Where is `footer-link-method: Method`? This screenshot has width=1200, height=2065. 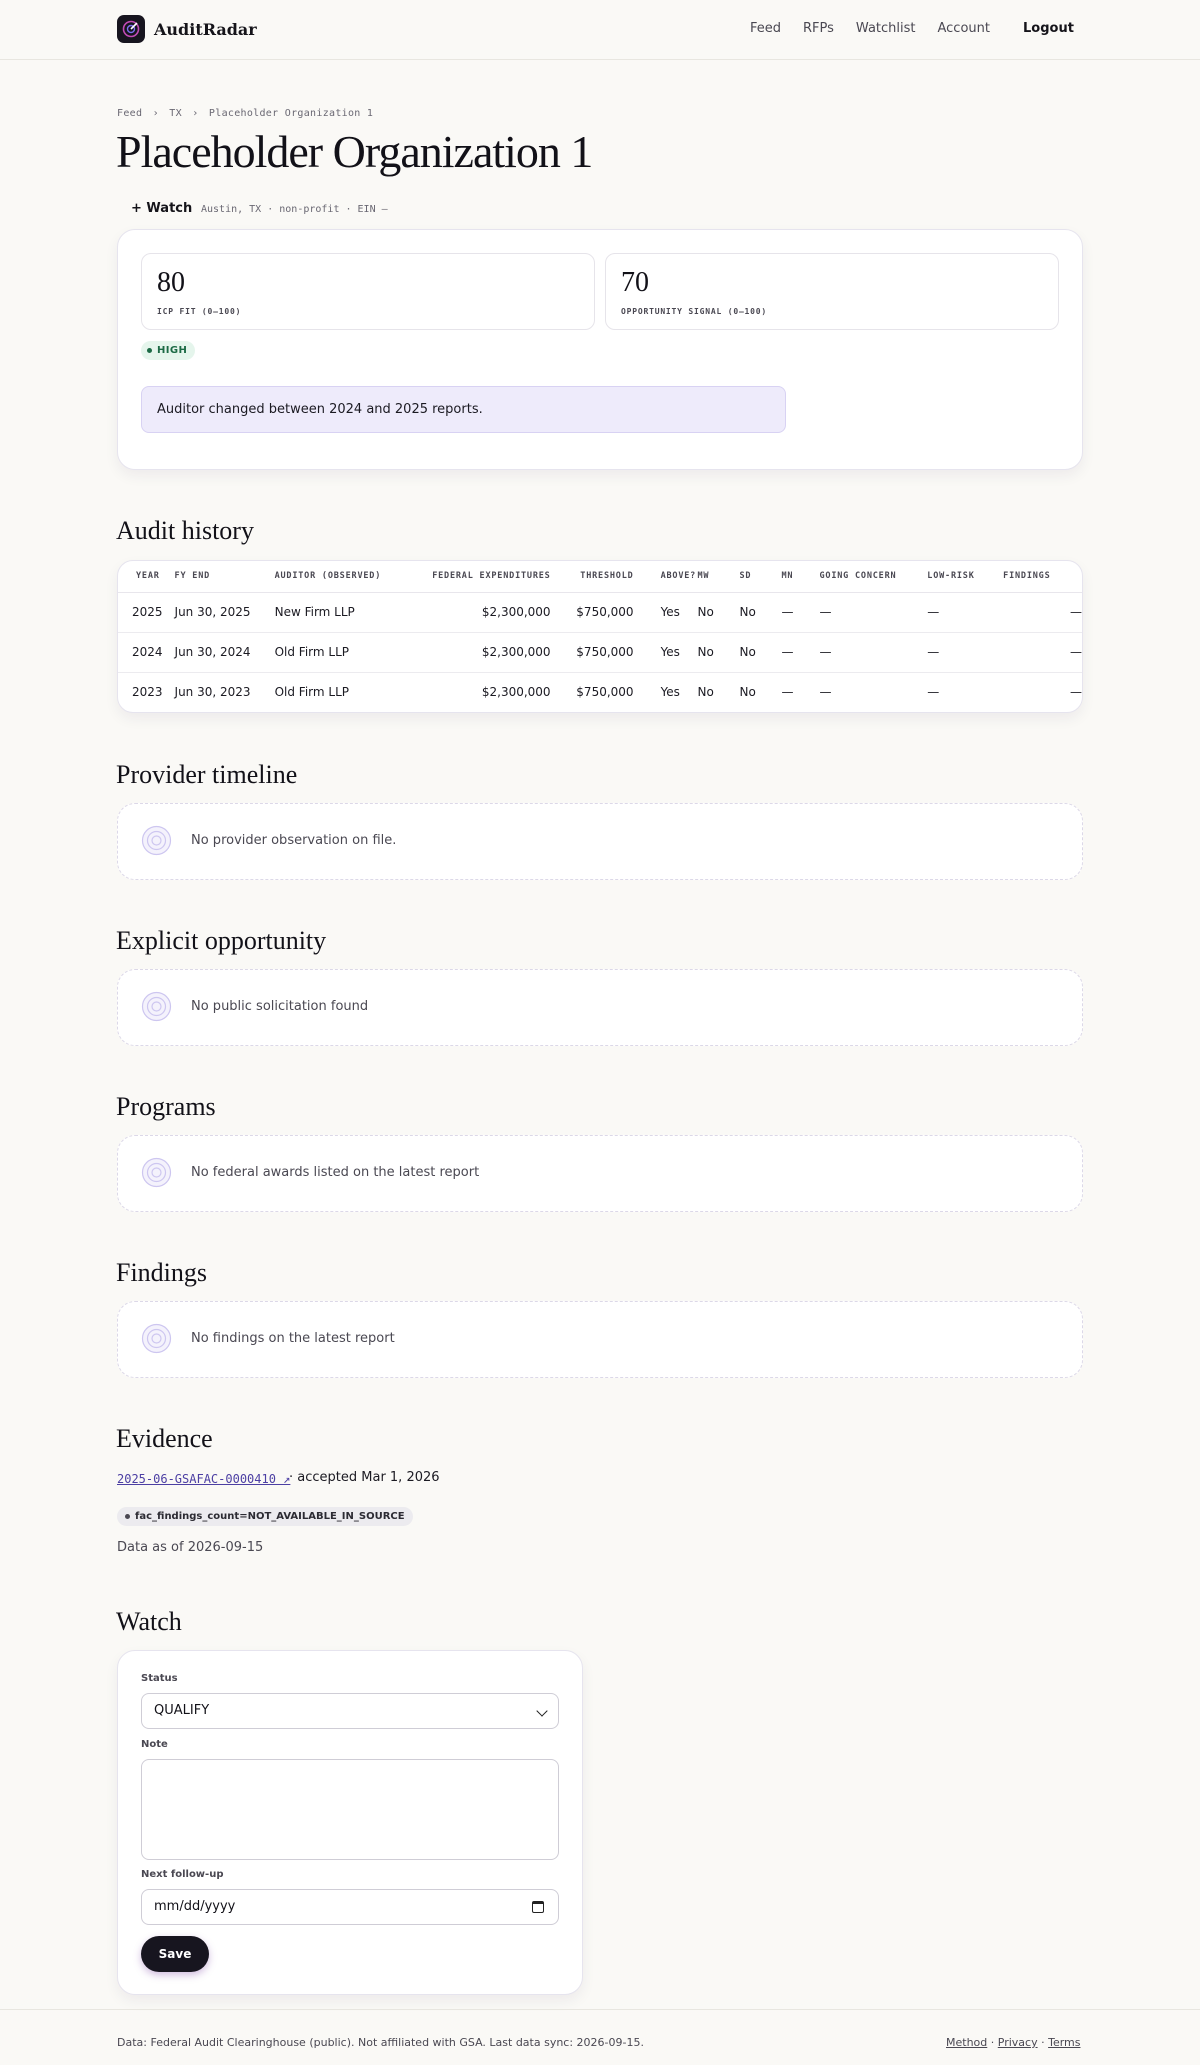 footer-link-method: Method is located at coordinates (966, 2042).